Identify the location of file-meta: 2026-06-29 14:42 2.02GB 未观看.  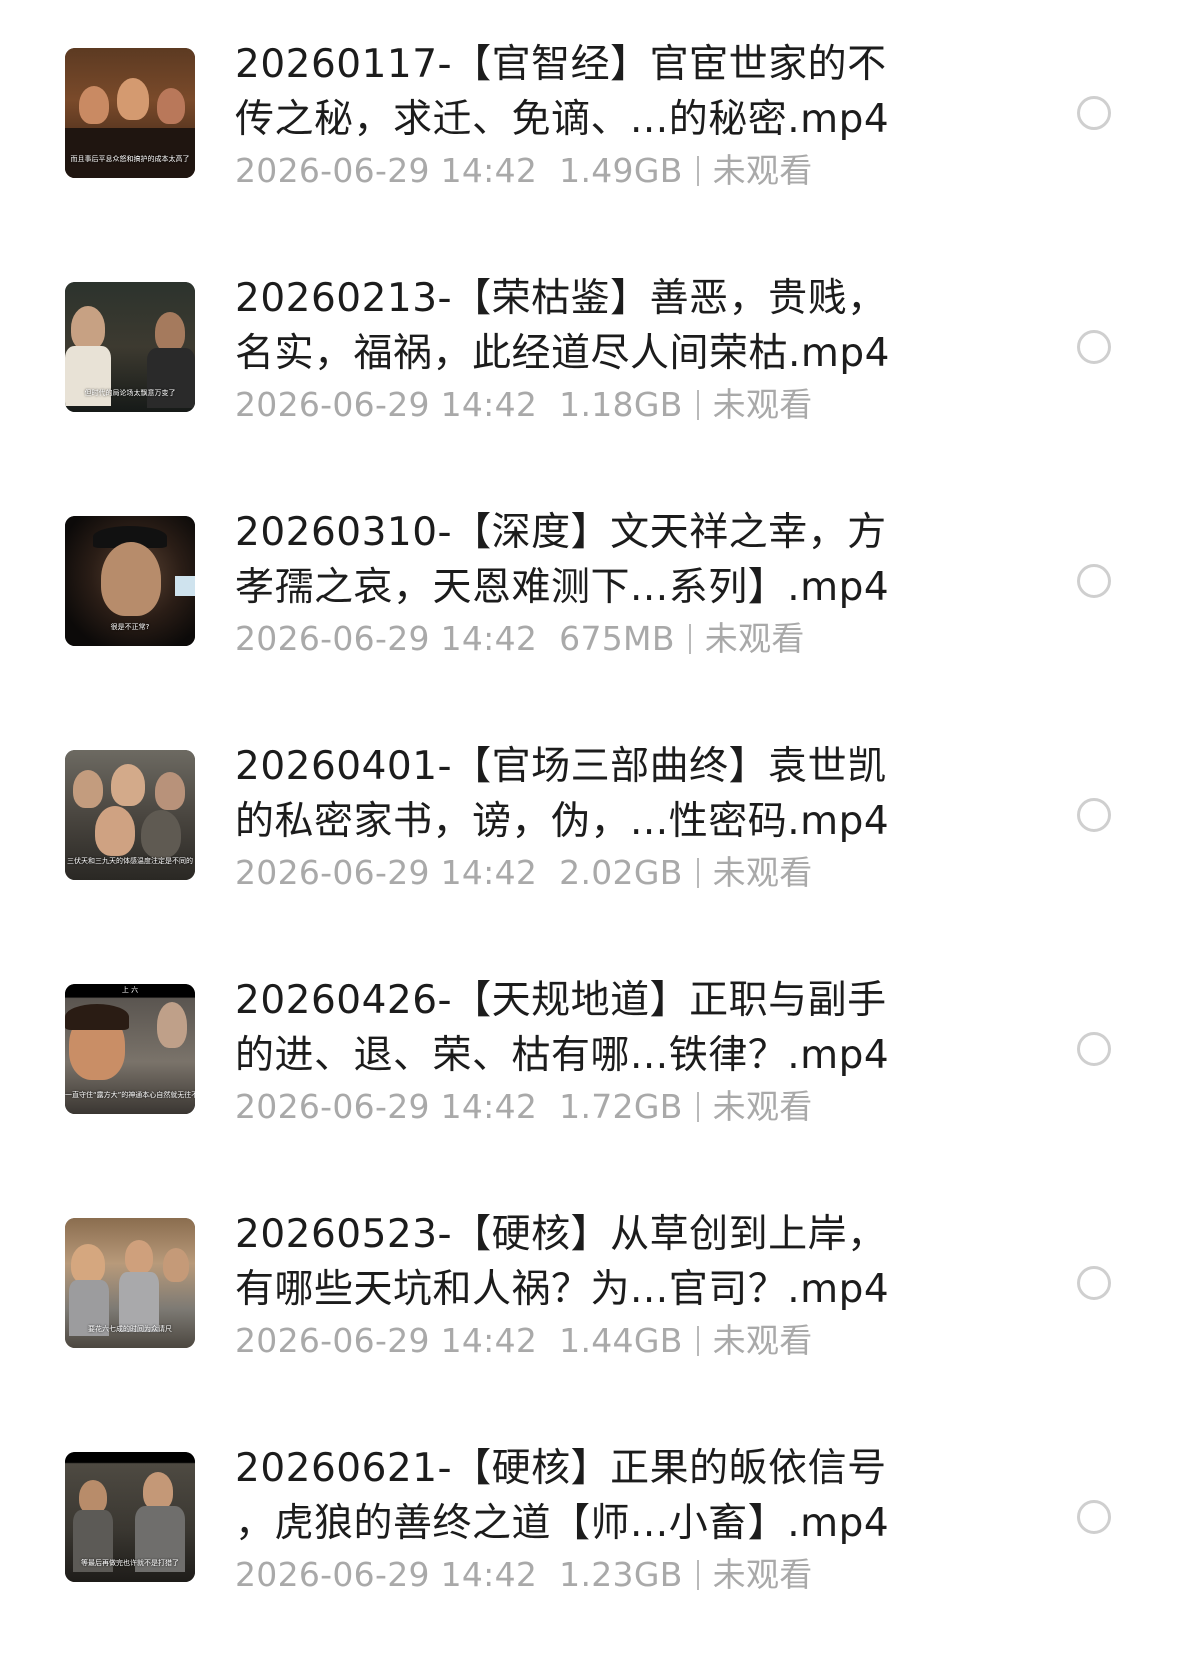
(524, 873).